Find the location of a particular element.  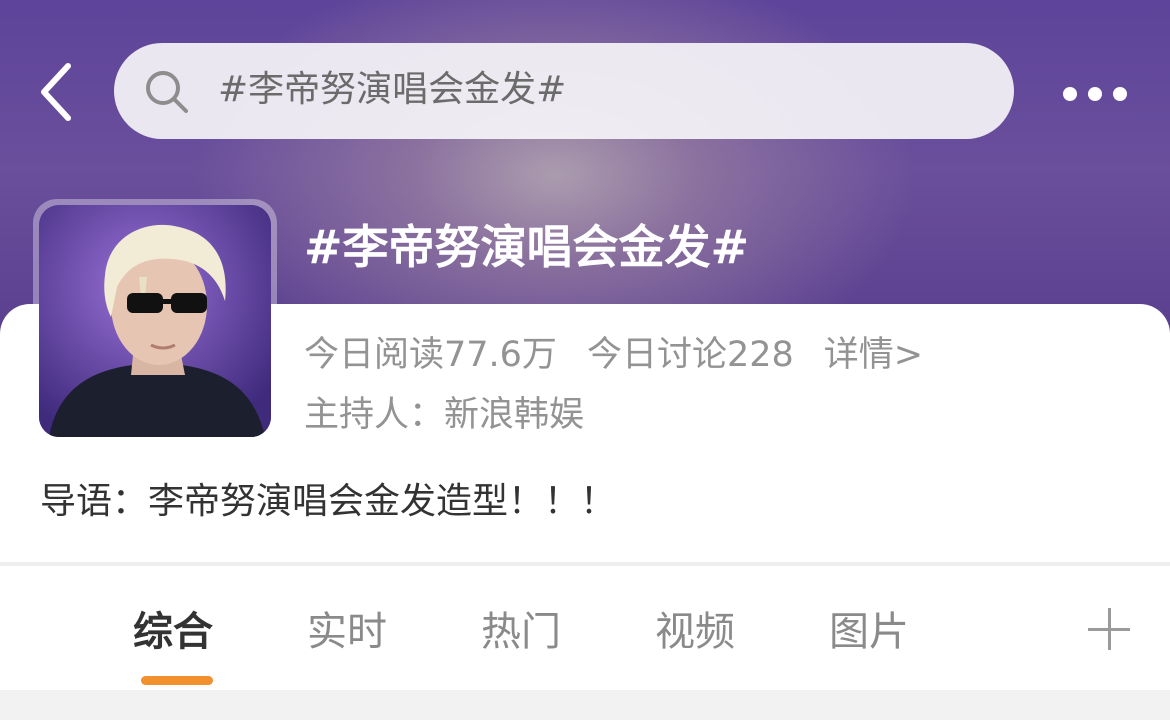

topic-host: 主持人：新浪韩娱 is located at coordinates (444, 415).